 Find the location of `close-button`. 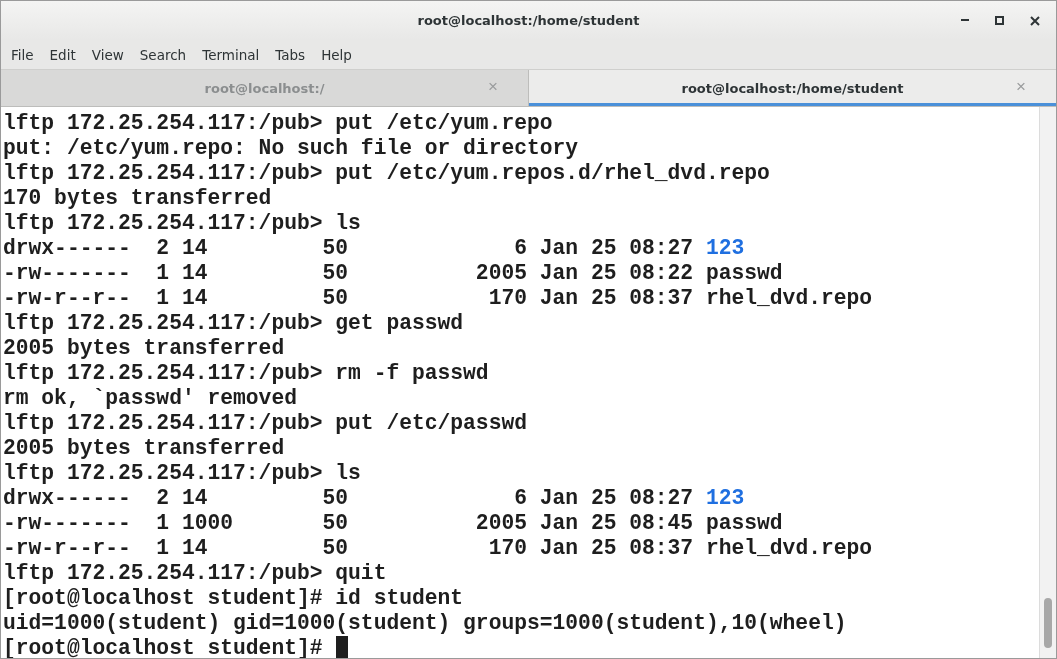

close-button is located at coordinates (1035, 20).